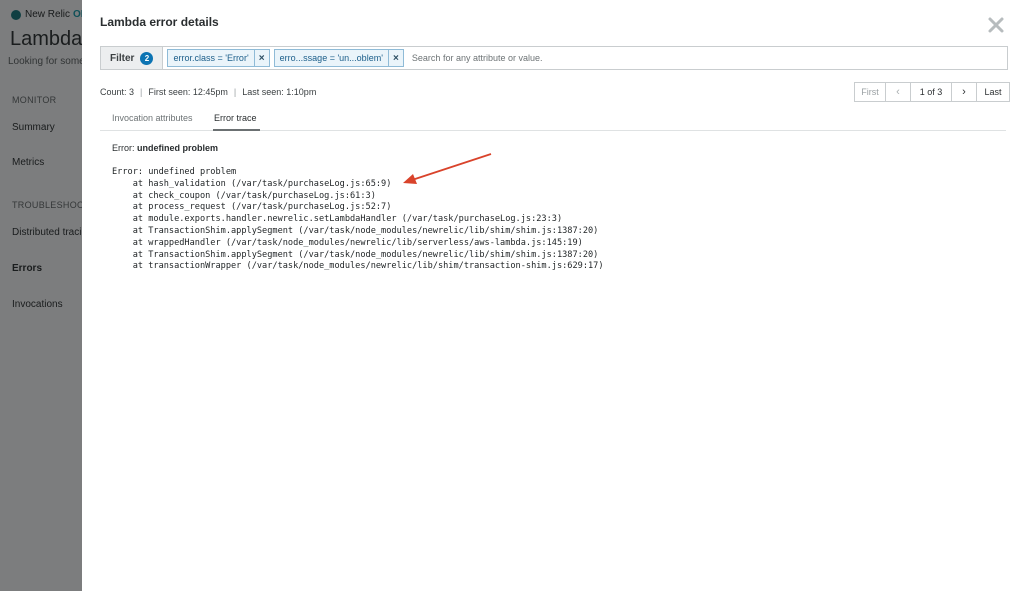  Describe the element at coordinates (236, 130) in the screenshot. I see `active-tab-indicator` at that location.